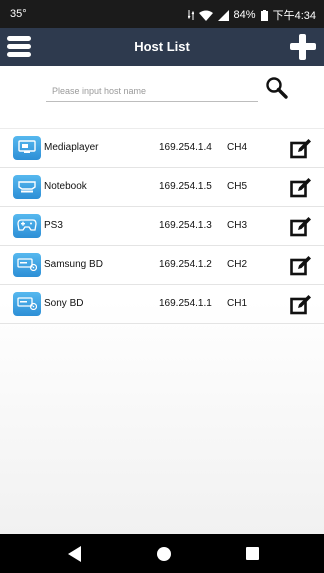 The height and width of the screenshot is (573, 324). Describe the element at coordinates (152, 91) in the screenshot. I see `search-input` at that location.